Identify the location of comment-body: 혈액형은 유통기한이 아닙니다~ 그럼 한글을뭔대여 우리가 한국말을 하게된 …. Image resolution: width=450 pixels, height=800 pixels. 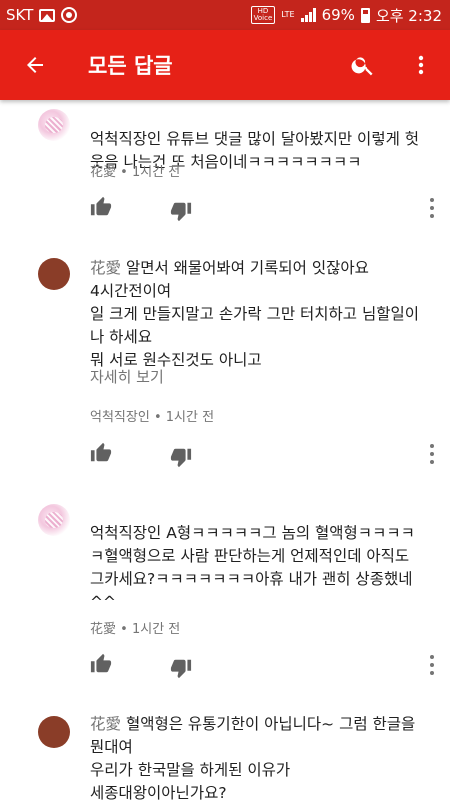
(253, 757).